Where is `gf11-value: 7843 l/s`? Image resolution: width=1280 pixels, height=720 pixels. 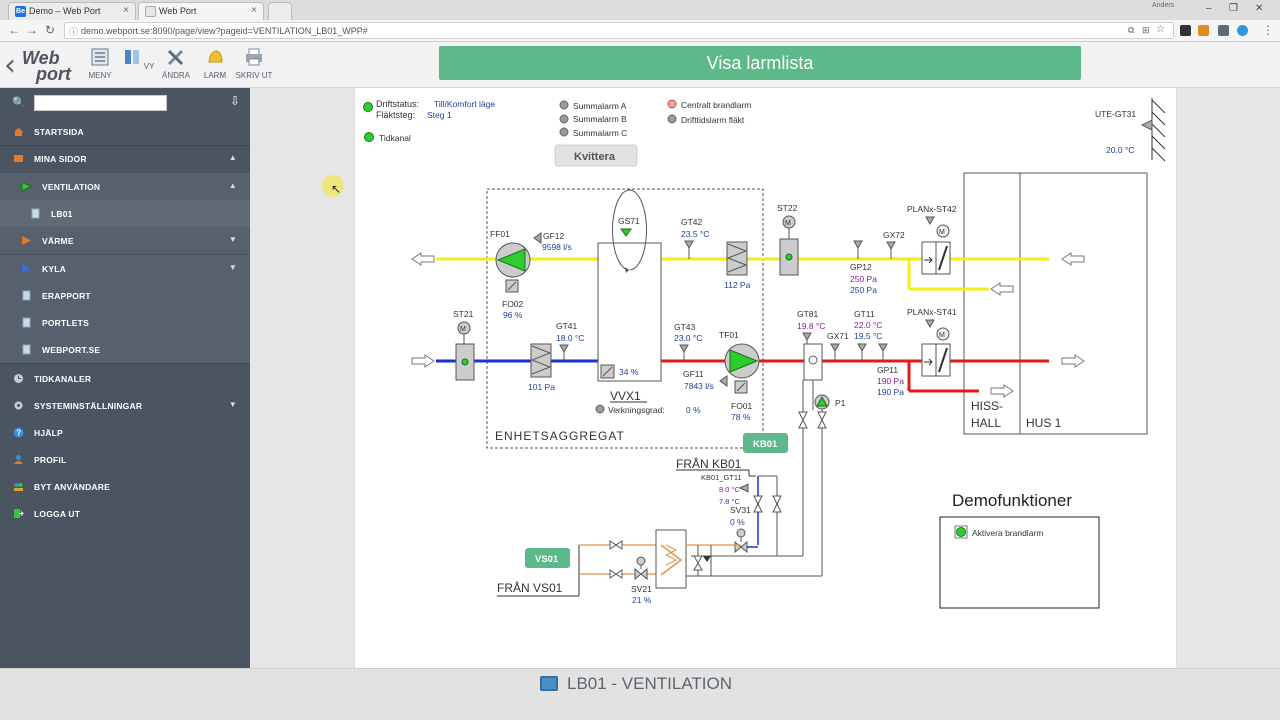 gf11-value: 7843 l/s is located at coordinates (699, 386).